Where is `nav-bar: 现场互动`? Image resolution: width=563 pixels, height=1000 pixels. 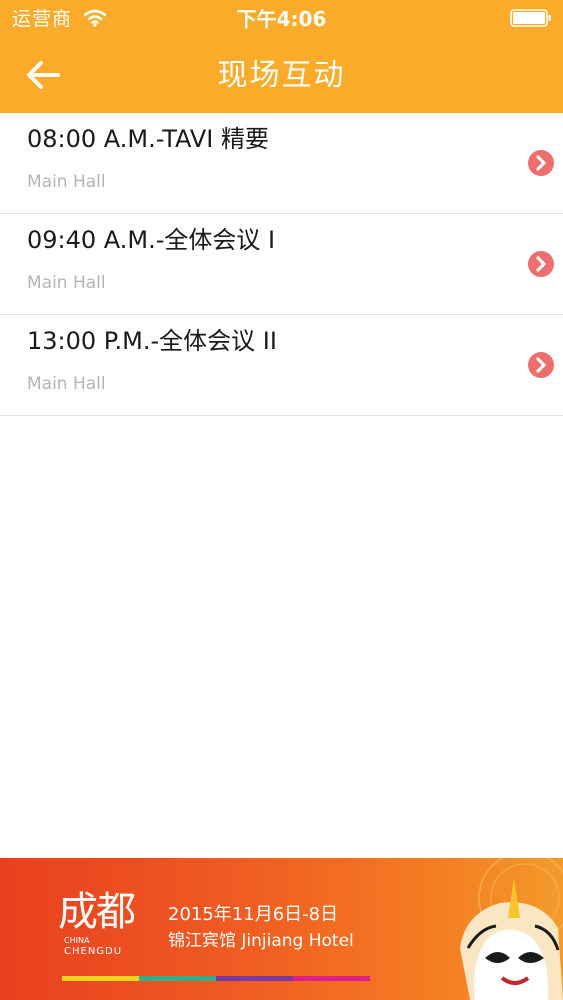 nav-bar: 现场互动 is located at coordinates (281, 75).